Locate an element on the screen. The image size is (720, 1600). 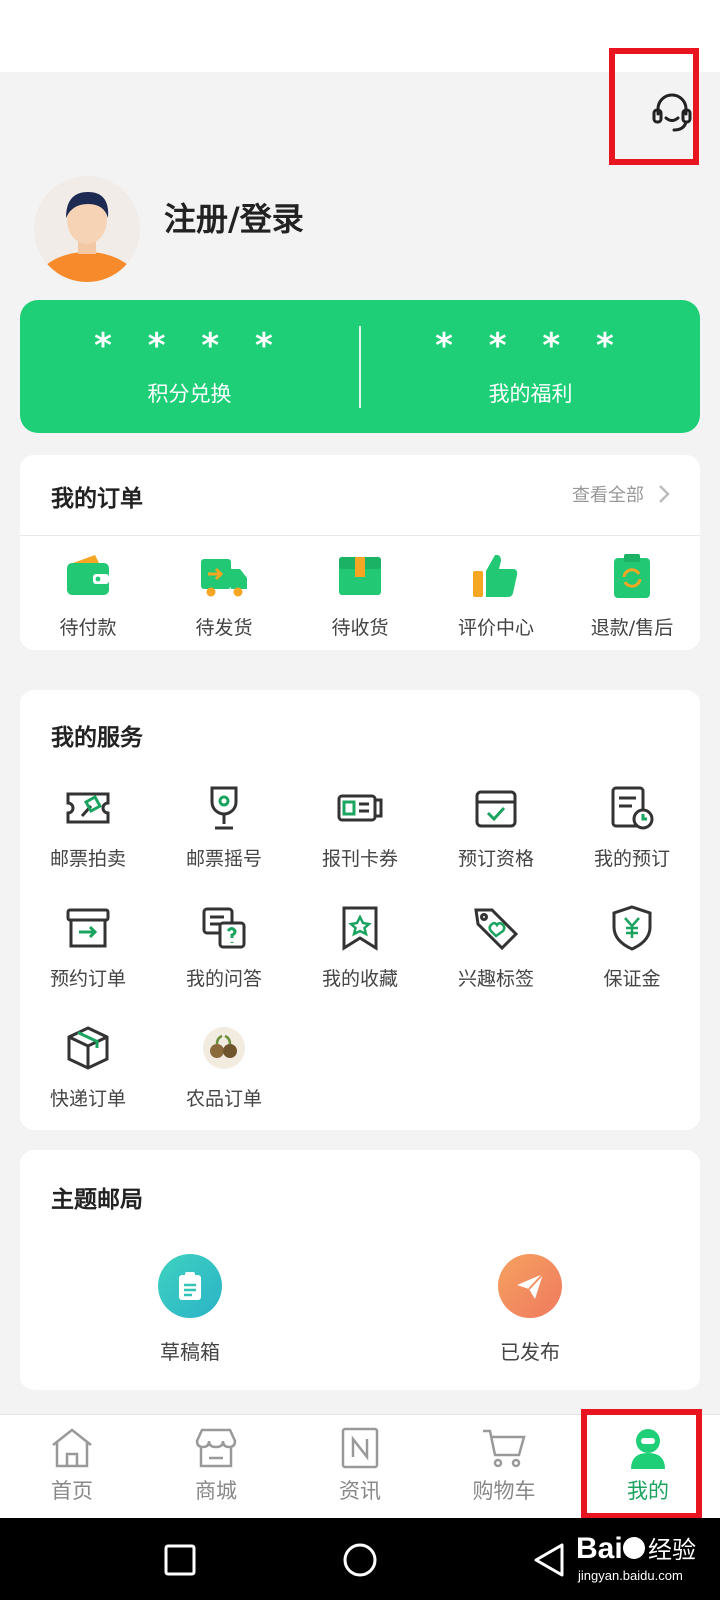
service-newspaper-voucher-label: 报刊卡券 is located at coordinates (359, 859).